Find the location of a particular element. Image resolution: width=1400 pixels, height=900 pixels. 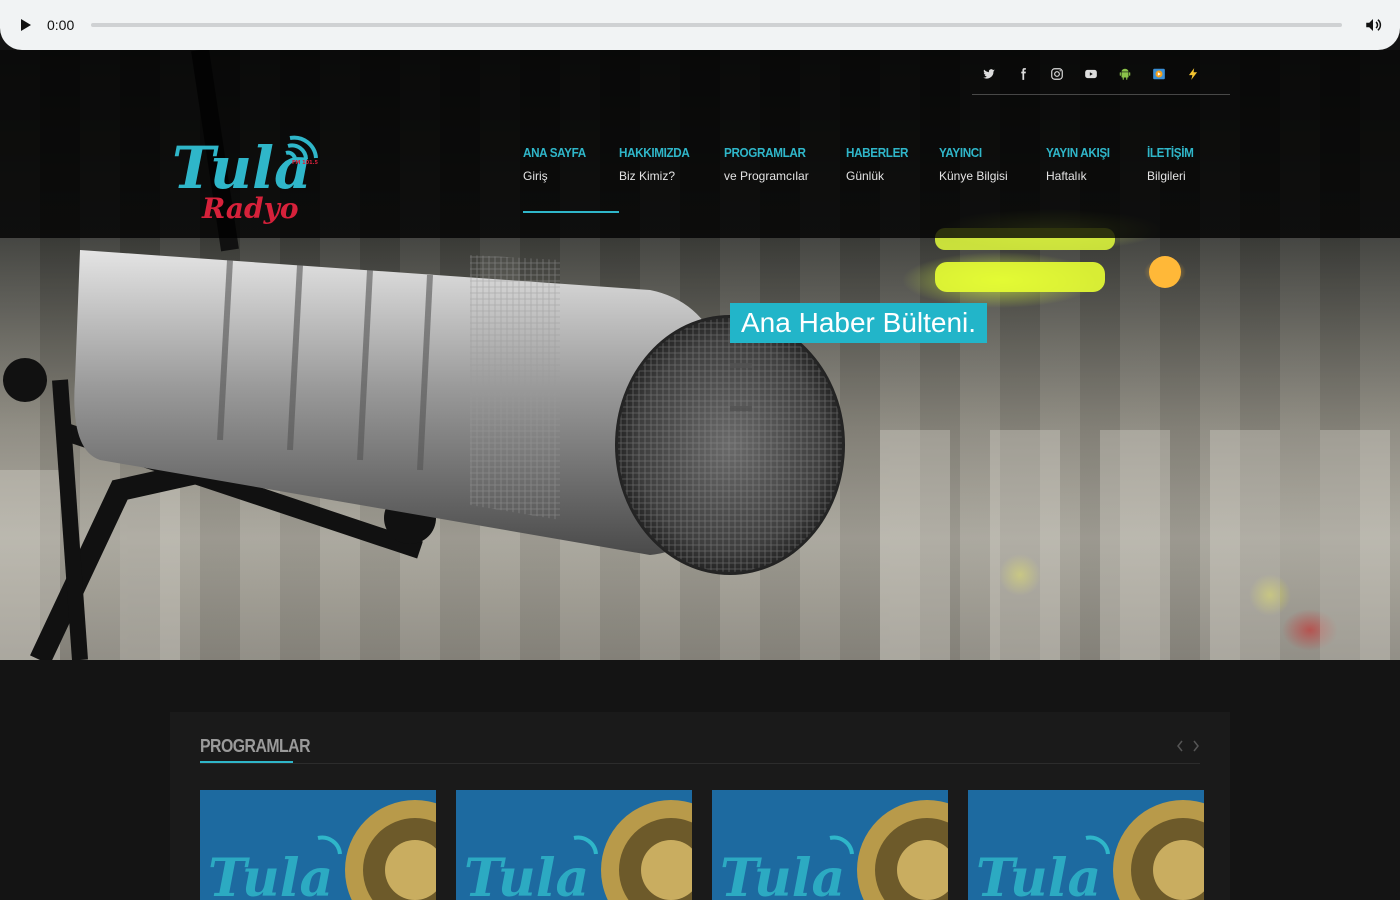

hero-headline: Ana Haber Bülteni. is located at coordinates (859, 323).